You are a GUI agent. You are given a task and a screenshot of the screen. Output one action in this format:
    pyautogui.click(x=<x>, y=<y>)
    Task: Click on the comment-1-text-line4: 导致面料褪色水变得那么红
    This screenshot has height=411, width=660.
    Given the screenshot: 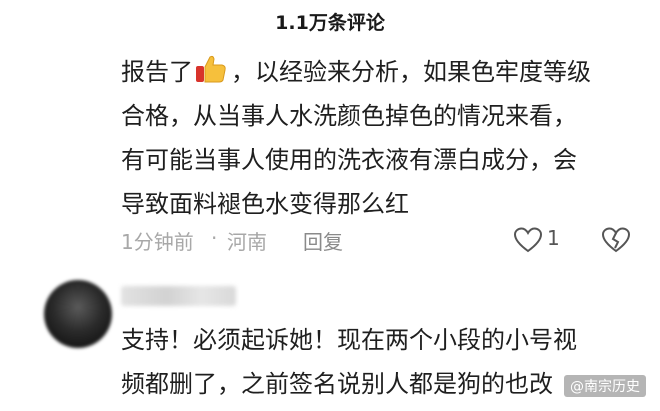 What is the action you would take?
    pyautogui.click(x=265, y=204)
    